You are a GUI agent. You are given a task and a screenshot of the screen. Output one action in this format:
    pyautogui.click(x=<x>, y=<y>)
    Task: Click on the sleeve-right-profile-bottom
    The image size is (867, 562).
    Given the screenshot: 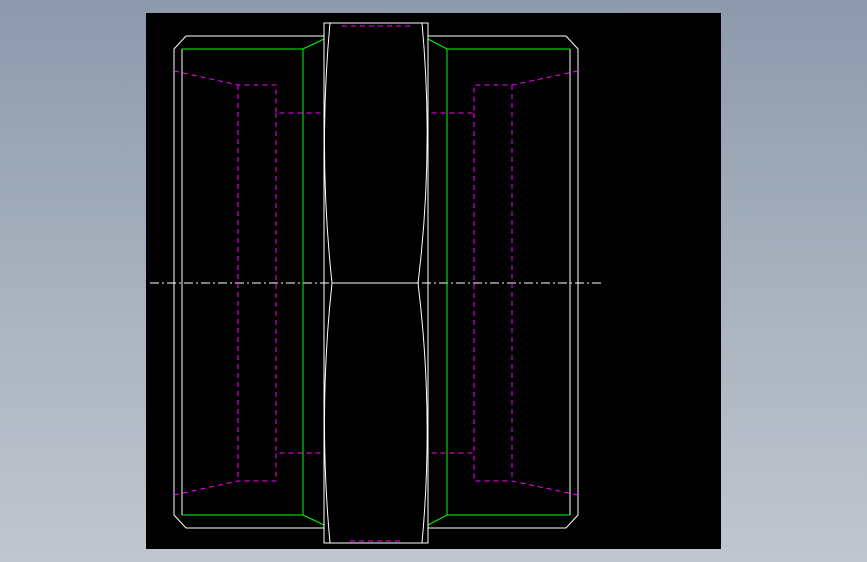 What is the action you would take?
    pyautogui.click(x=422, y=413)
    